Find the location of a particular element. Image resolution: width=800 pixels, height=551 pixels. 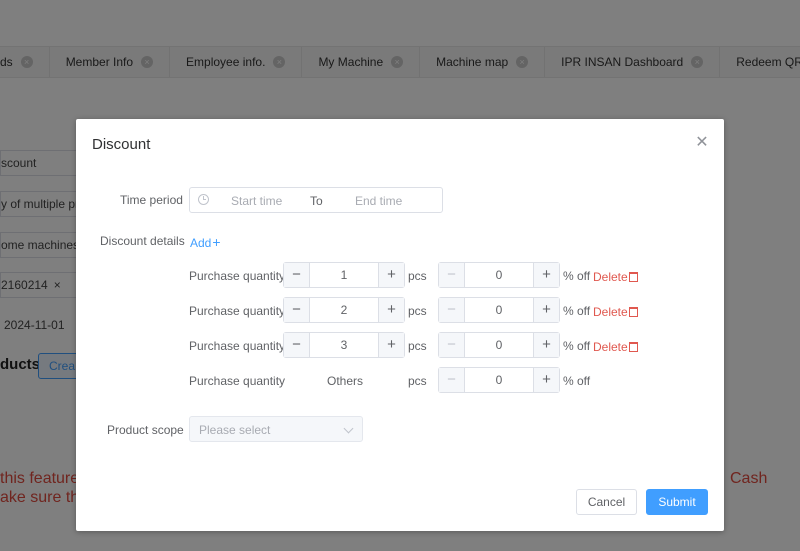

range-separator: To is located at coordinates (316, 201).